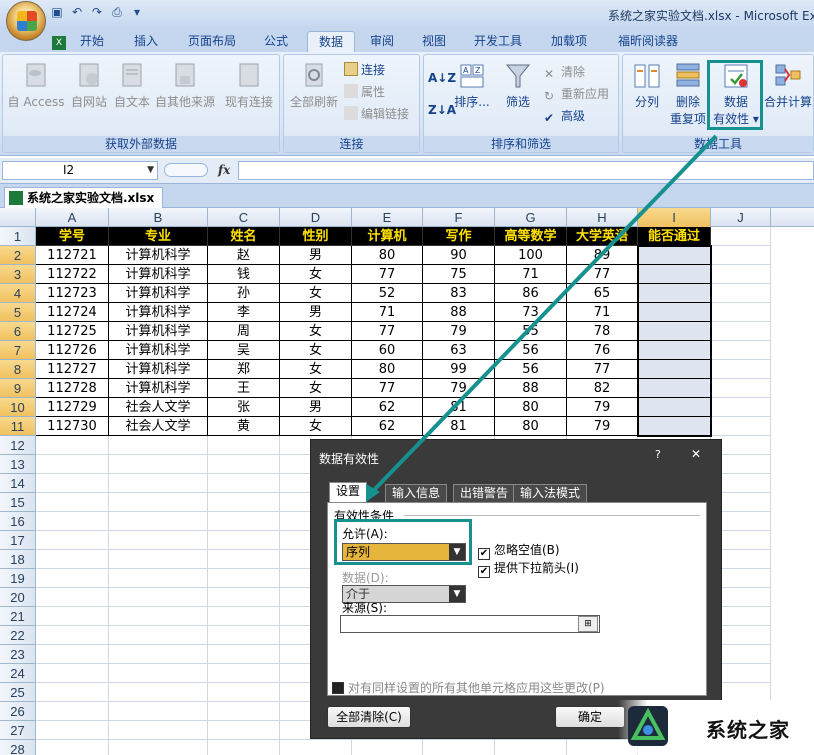 Image resolution: width=814 pixels, height=755 pixels. What do you see at coordinates (244, 407) in the screenshot?
I see `table-cell: 张` at bounding box center [244, 407].